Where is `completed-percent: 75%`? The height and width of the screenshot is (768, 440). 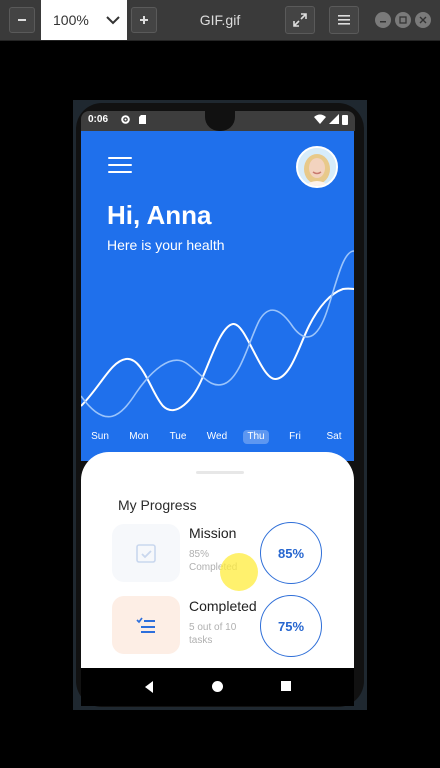 completed-percent: 75% is located at coordinates (291, 626).